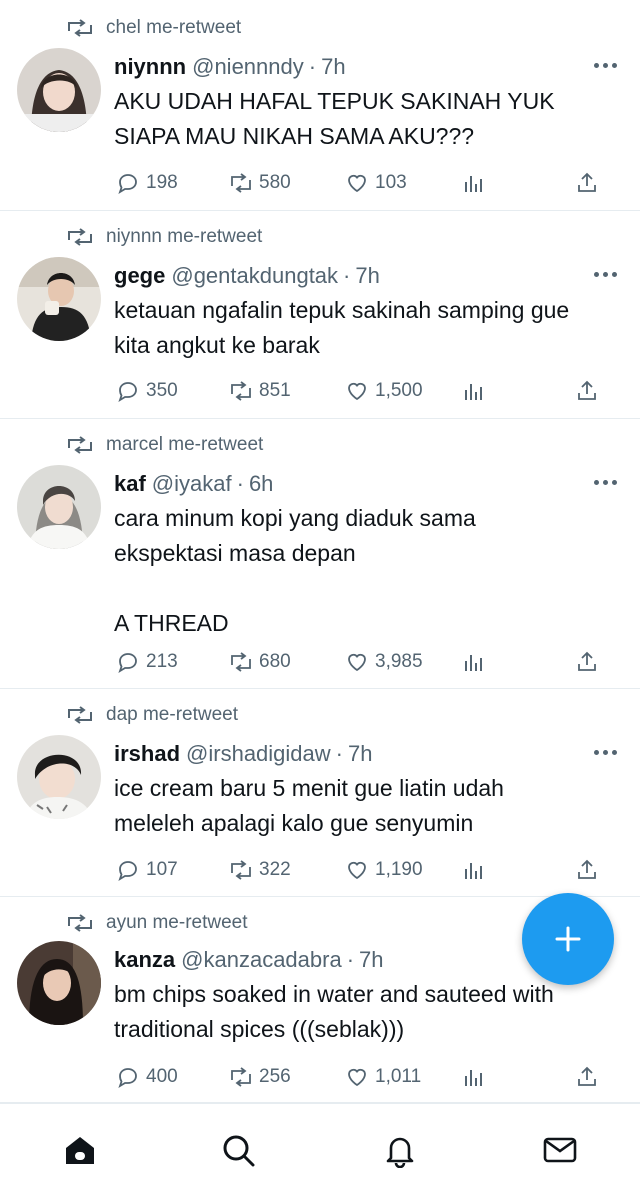 The image size is (640, 1200). What do you see at coordinates (376, 183) in the screenshot?
I see `like-button: 103` at bounding box center [376, 183].